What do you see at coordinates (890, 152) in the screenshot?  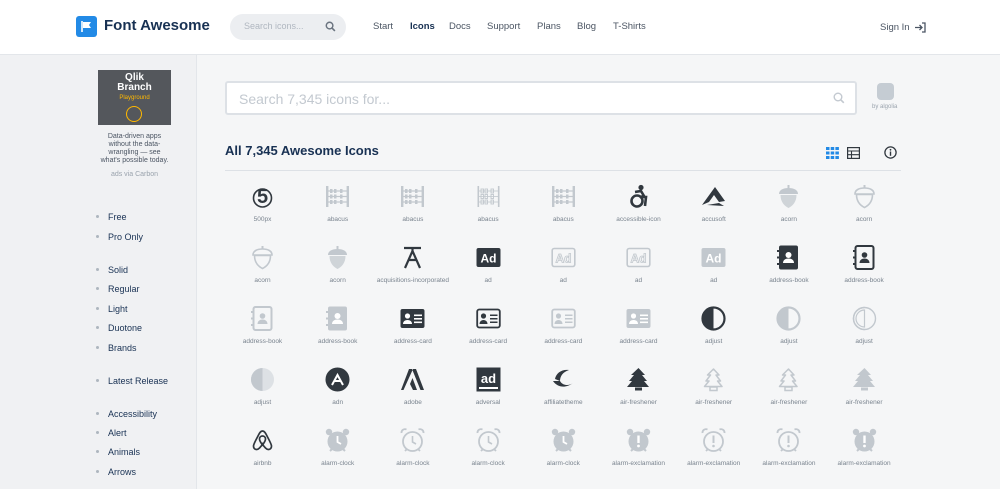 I see `info-icon` at bounding box center [890, 152].